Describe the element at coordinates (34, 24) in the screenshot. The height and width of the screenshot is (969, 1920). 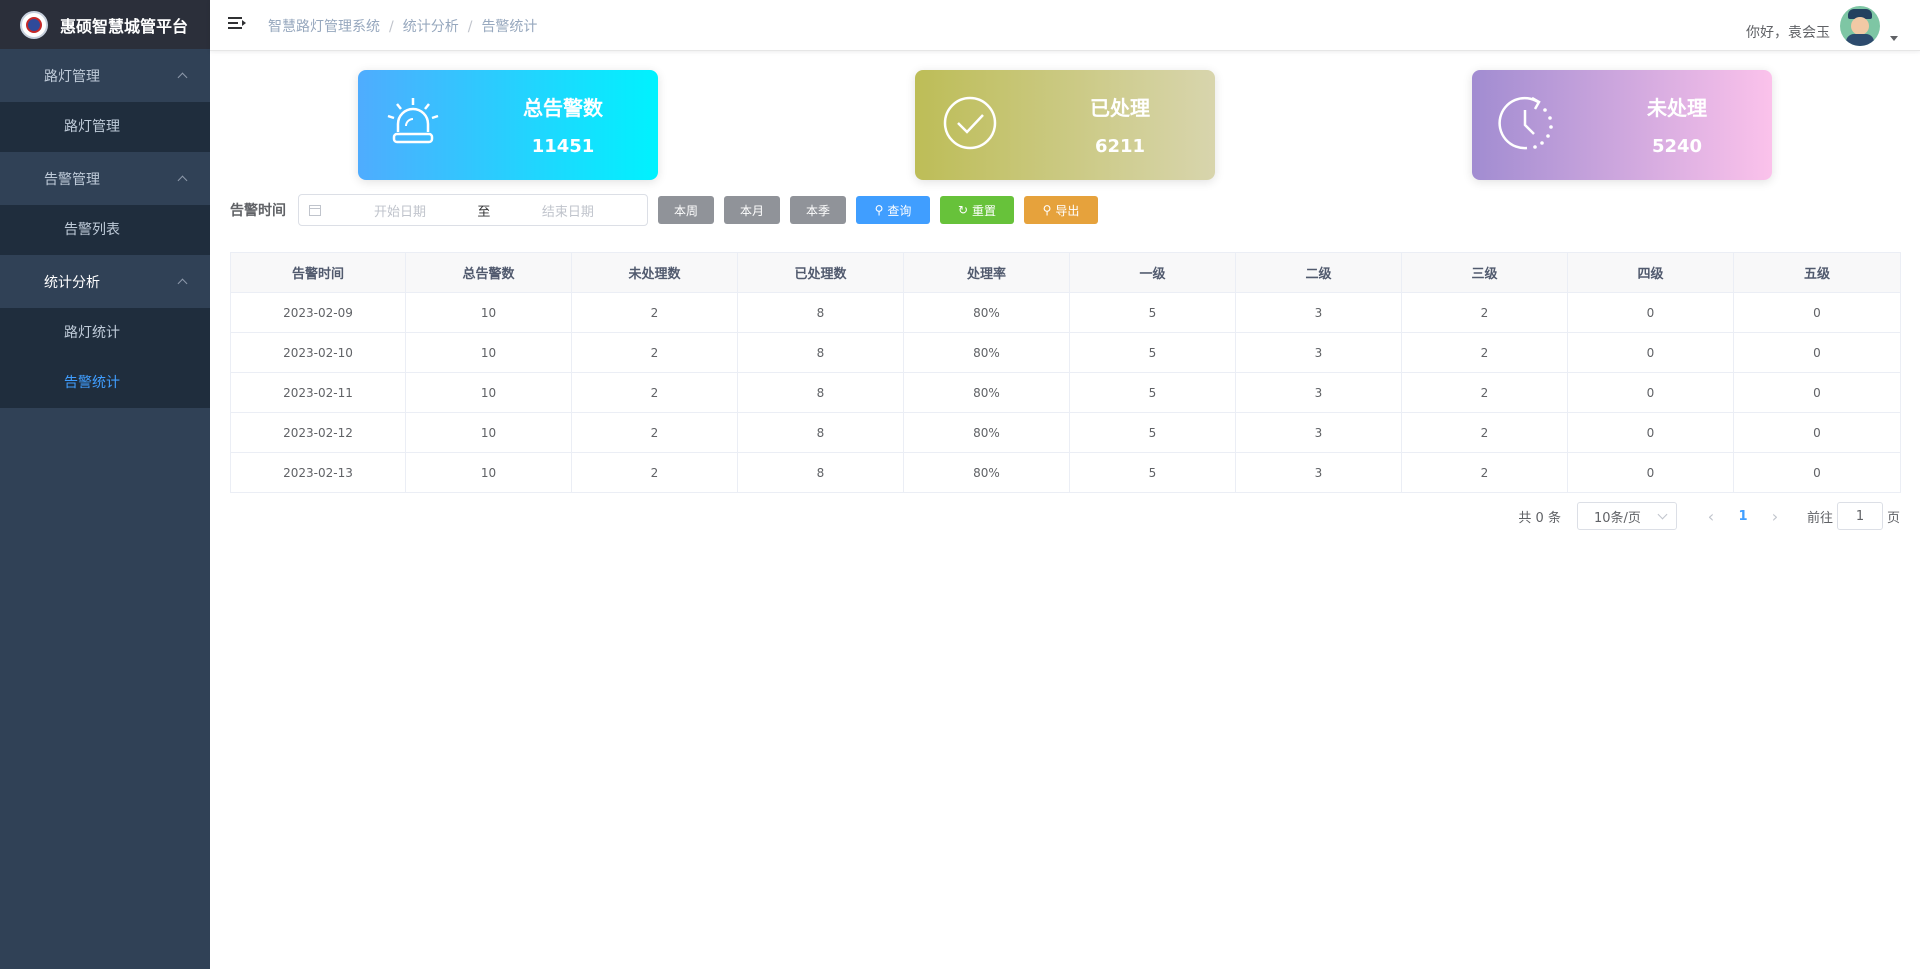
I see `logo-icon` at that location.